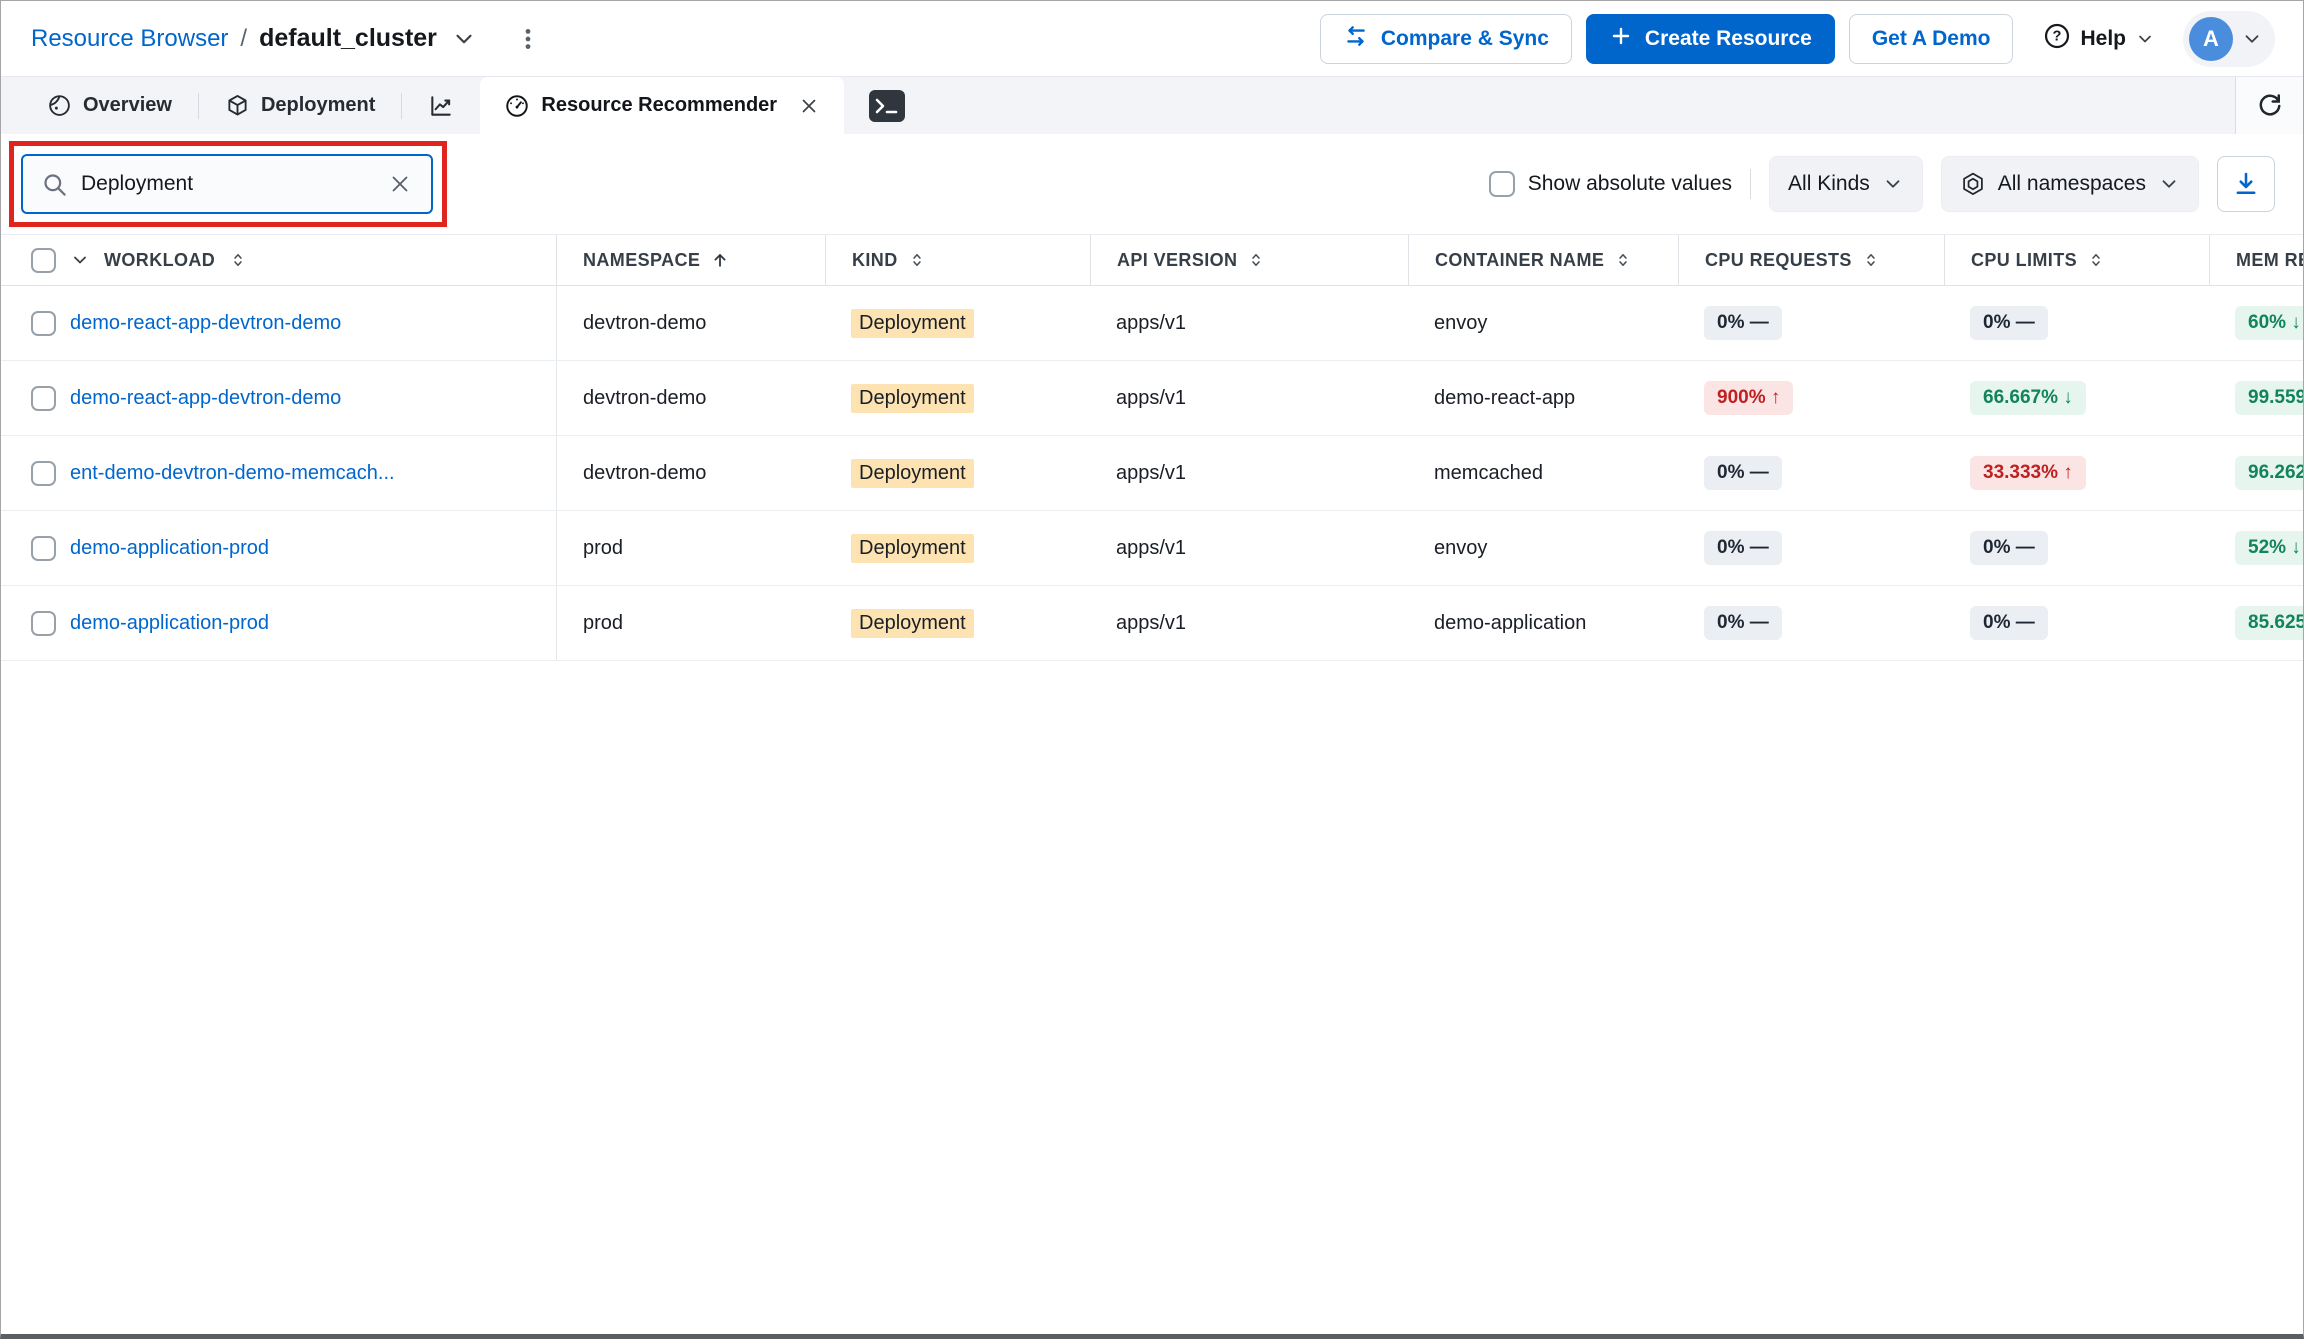  I want to click on cpu-limits-badge: 33.333% ↑, so click(2028, 473).